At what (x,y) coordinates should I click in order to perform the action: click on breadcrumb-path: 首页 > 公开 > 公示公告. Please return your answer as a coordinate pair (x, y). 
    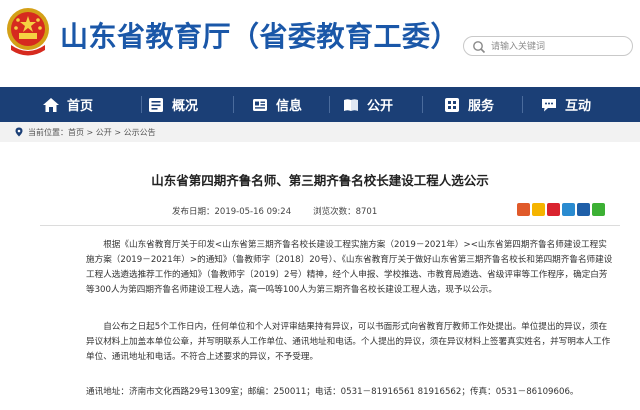
    Looking at the image, I should click on (112, 132).